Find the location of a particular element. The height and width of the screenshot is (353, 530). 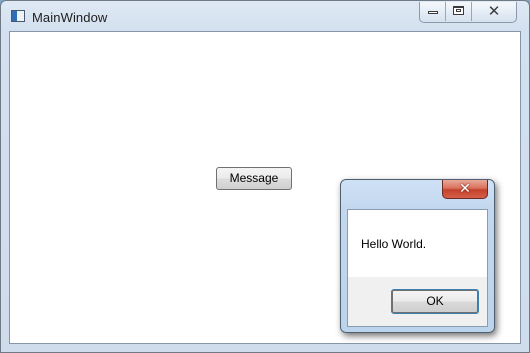

window-title: MainWindow is located at coordinates (70, 17).